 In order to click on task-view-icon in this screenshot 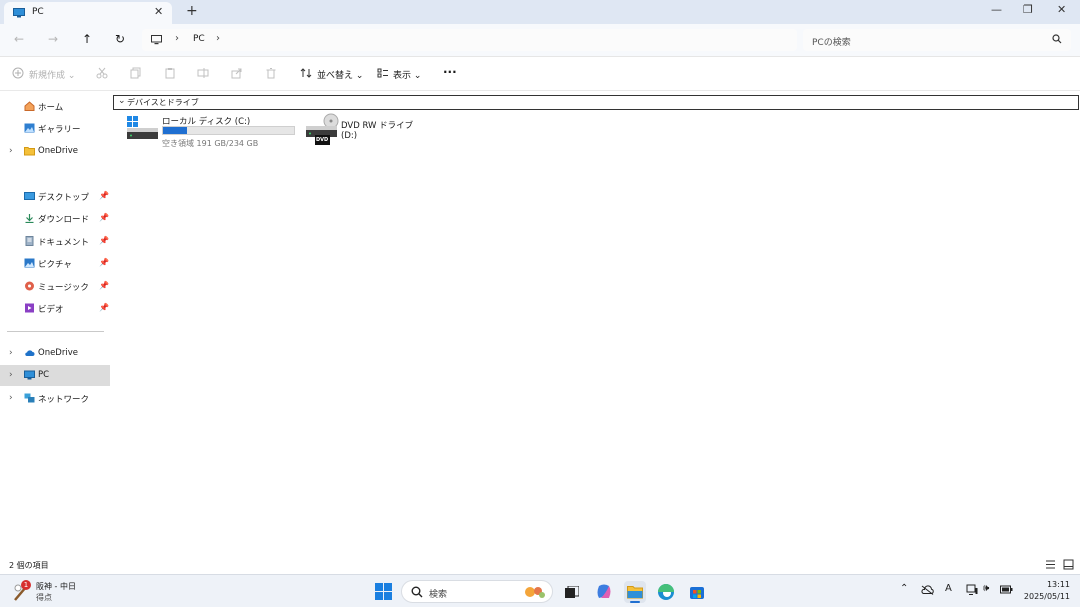, I will do `click(572, 592)`.